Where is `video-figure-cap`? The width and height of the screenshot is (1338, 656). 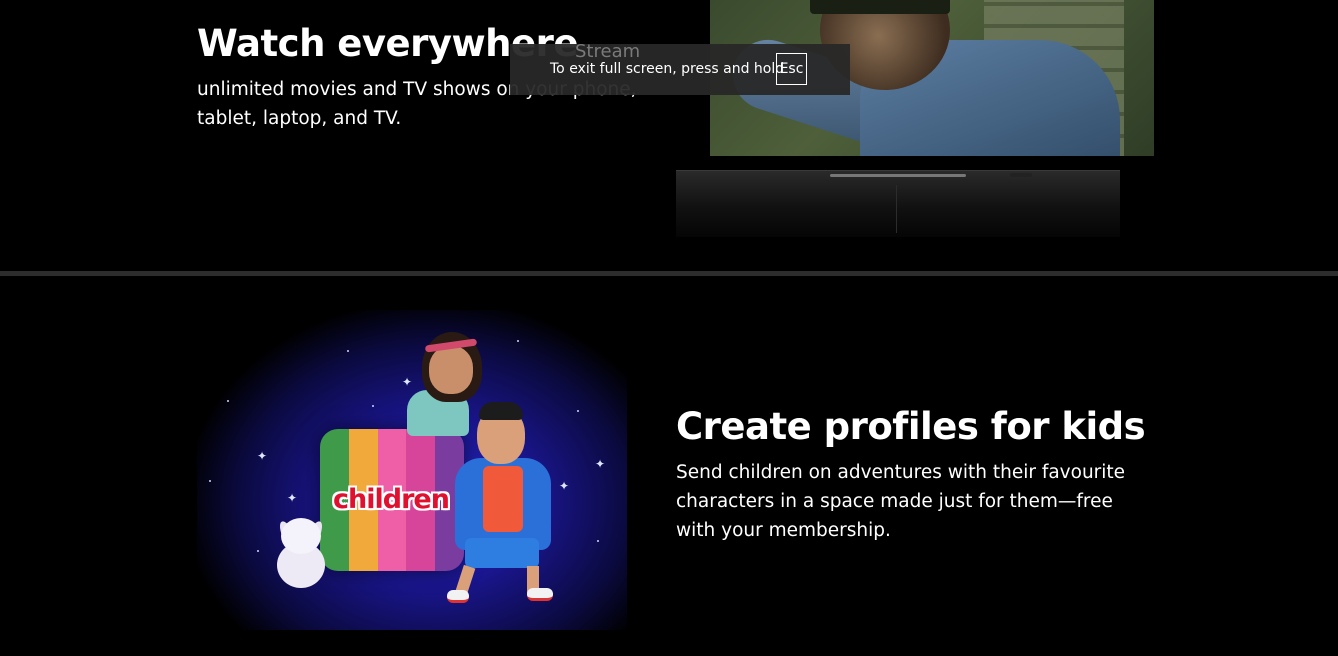
video-figure-cap is located at coordinates (880, 7).